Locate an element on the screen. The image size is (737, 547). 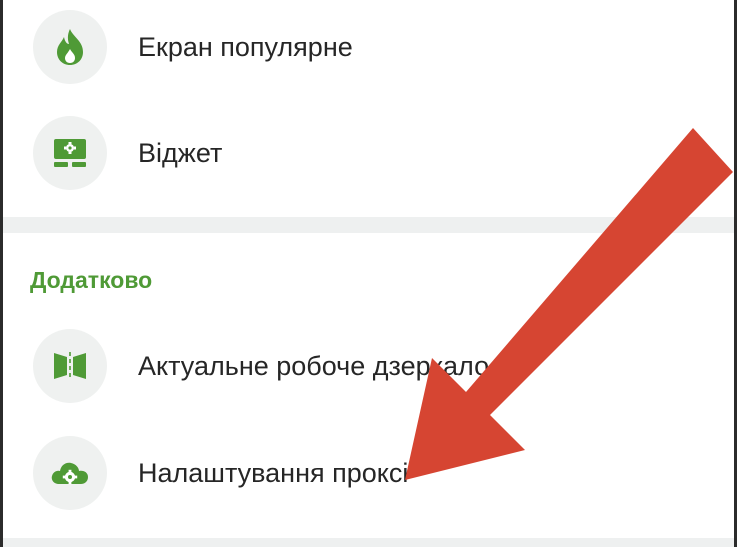
menu-item-label: Екран популярне is located at coordinates (245, 46).